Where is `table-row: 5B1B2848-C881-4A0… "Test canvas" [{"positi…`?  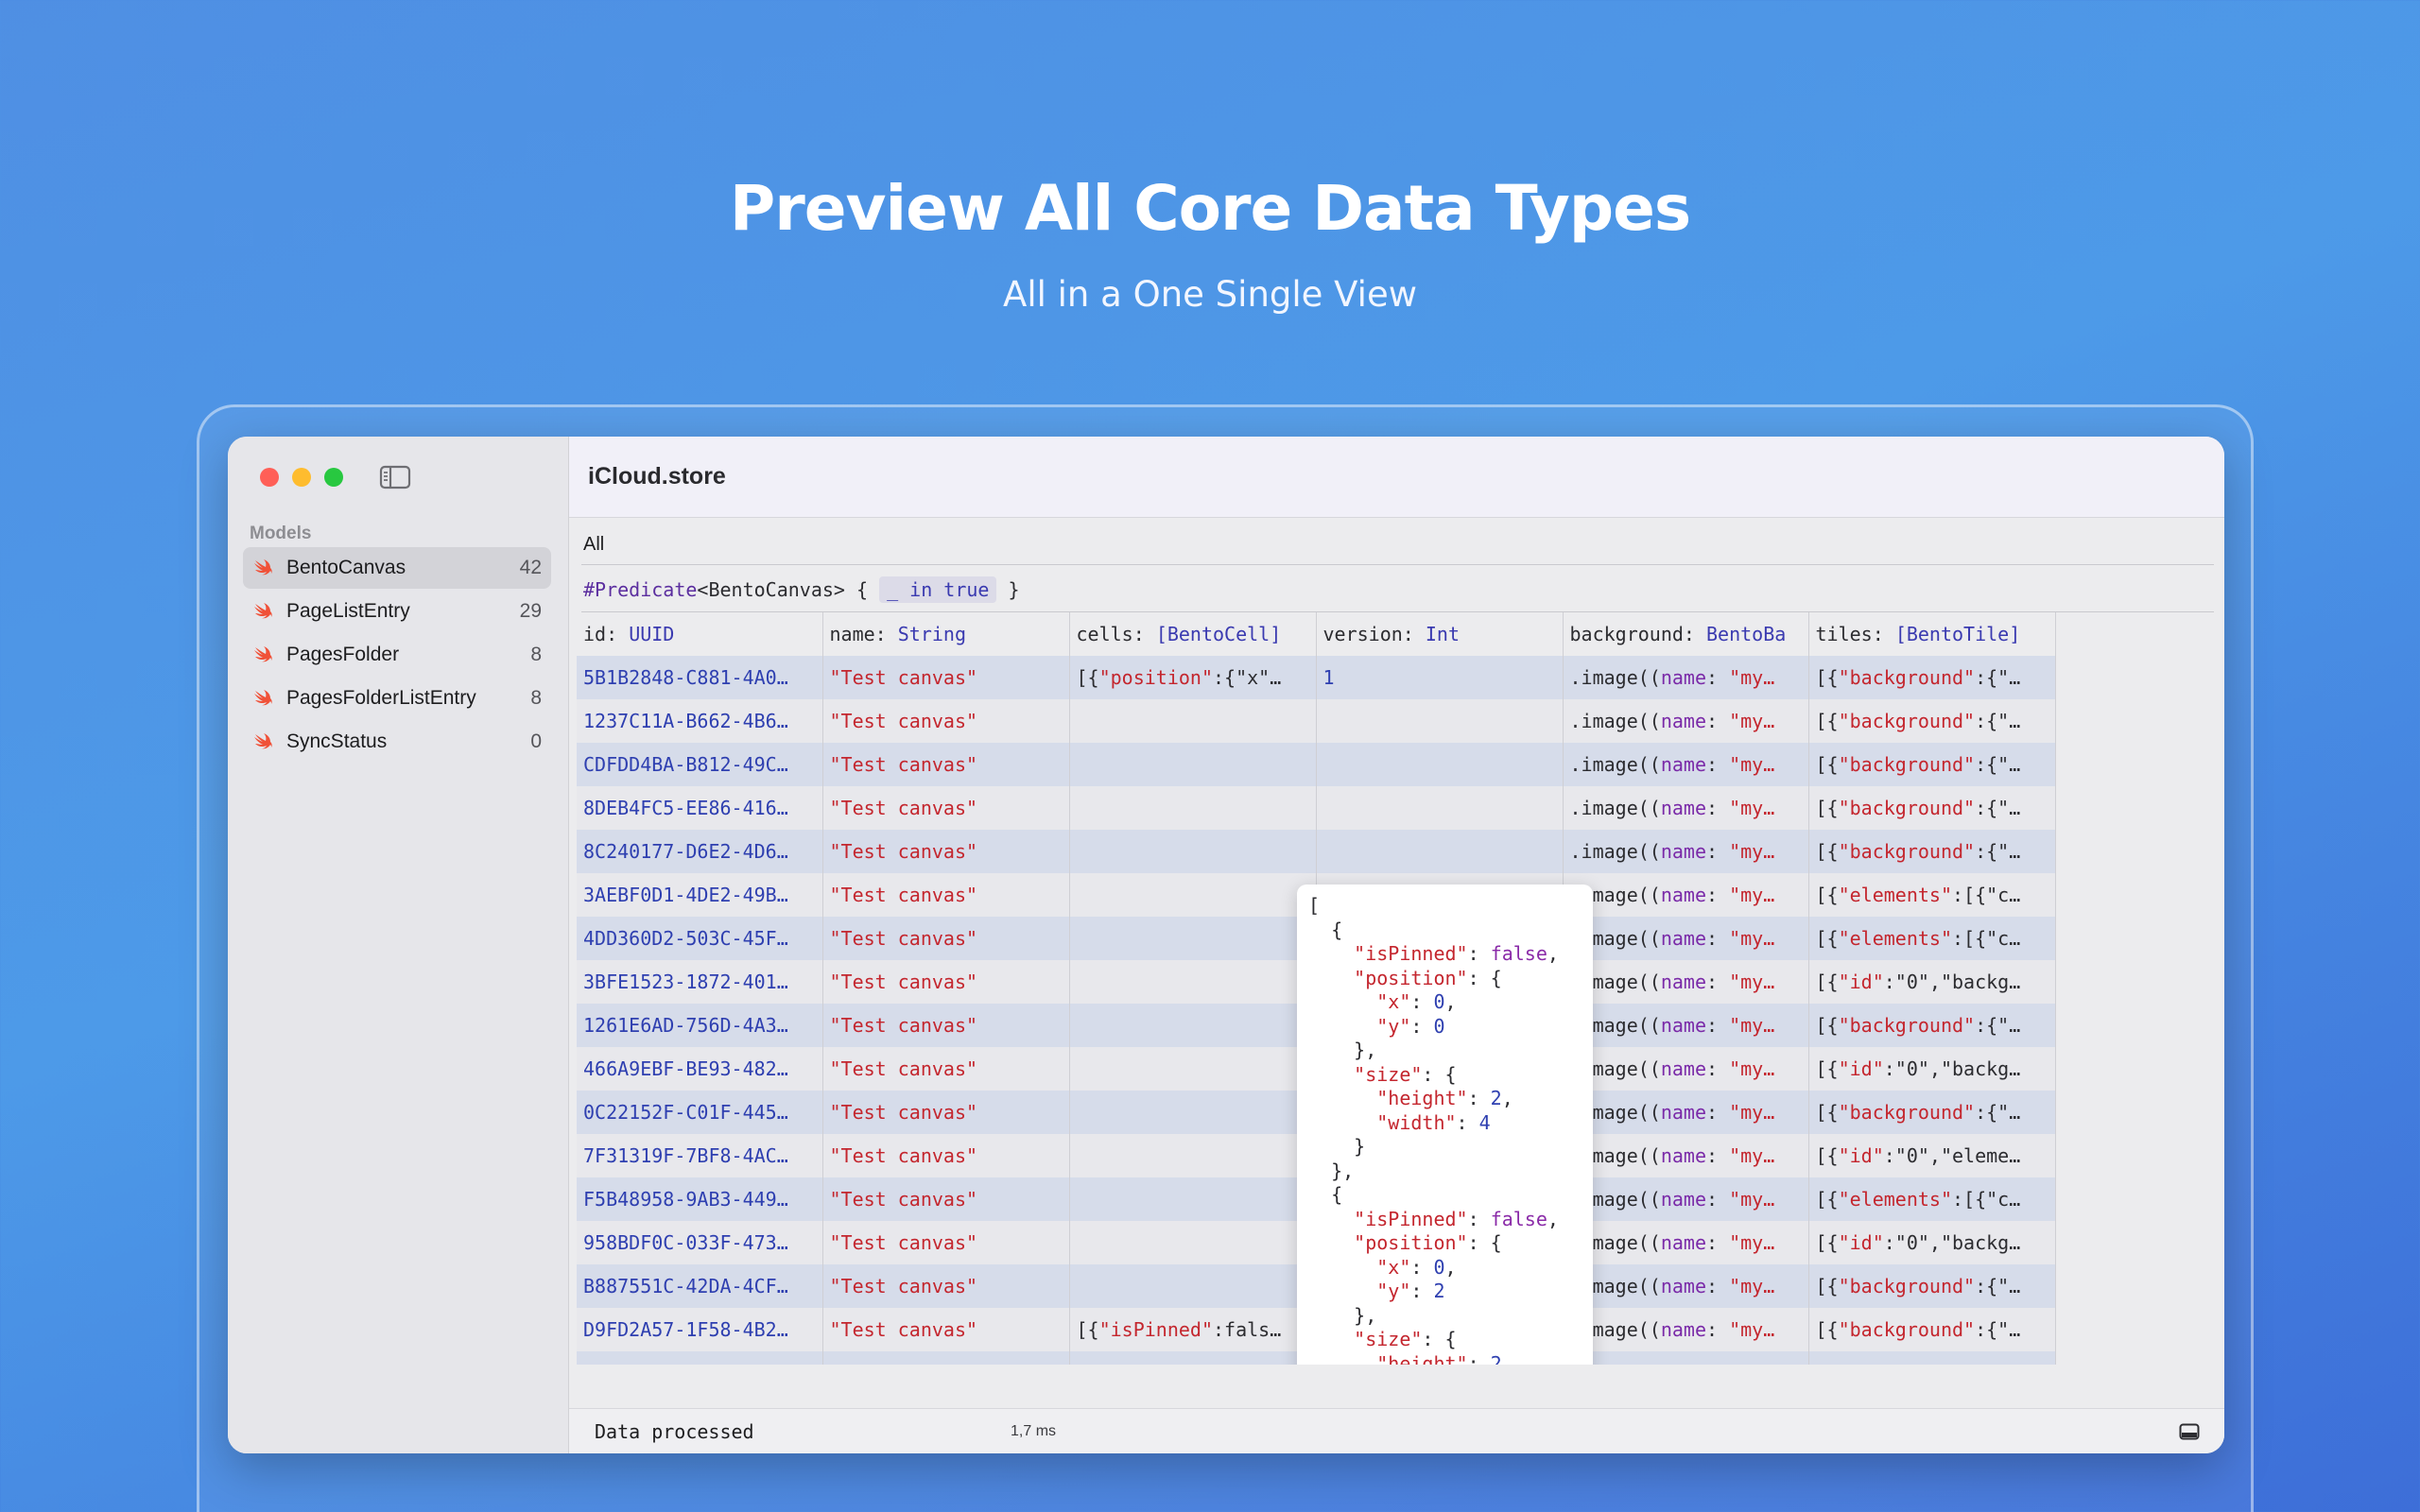 table-row: 5B1B2848-C881-4A0… "Test canvas" [{"positi… is located at coordinates (1317, 677).